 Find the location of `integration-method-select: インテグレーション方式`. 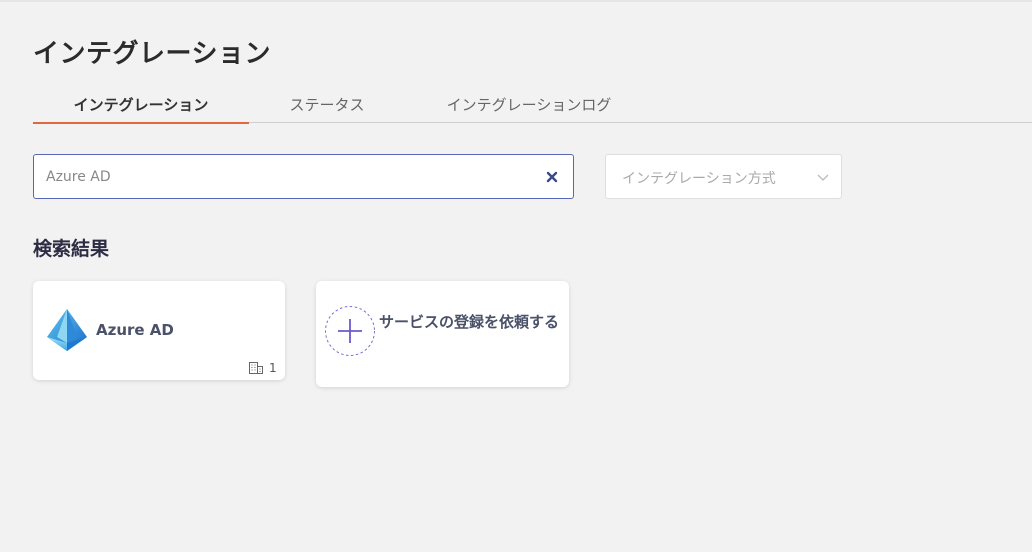

integration-method-select: インテグレーション方式 is located at coordinates (723, 176).